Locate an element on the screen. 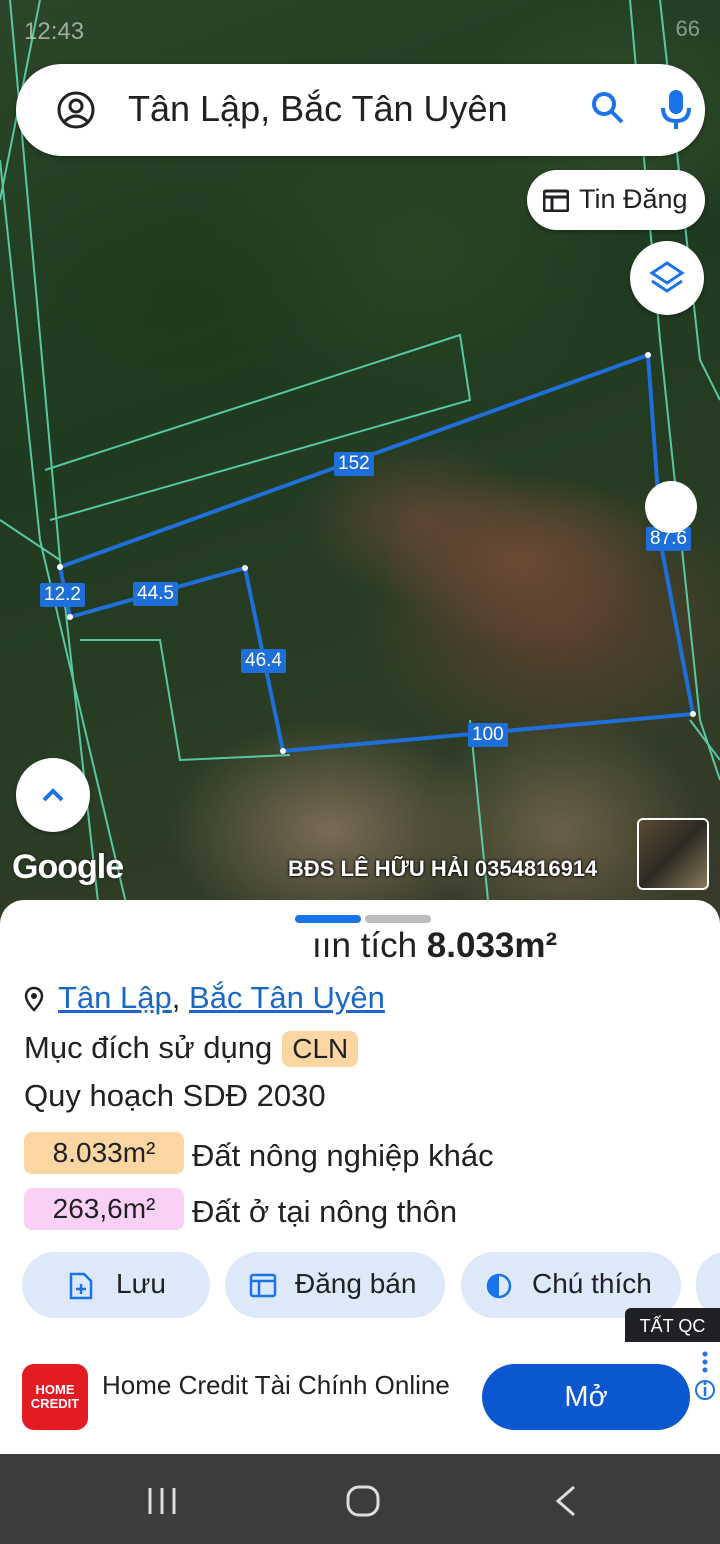  post-for-sale-button: Đăng bán is located at coordinates (335, 1285).